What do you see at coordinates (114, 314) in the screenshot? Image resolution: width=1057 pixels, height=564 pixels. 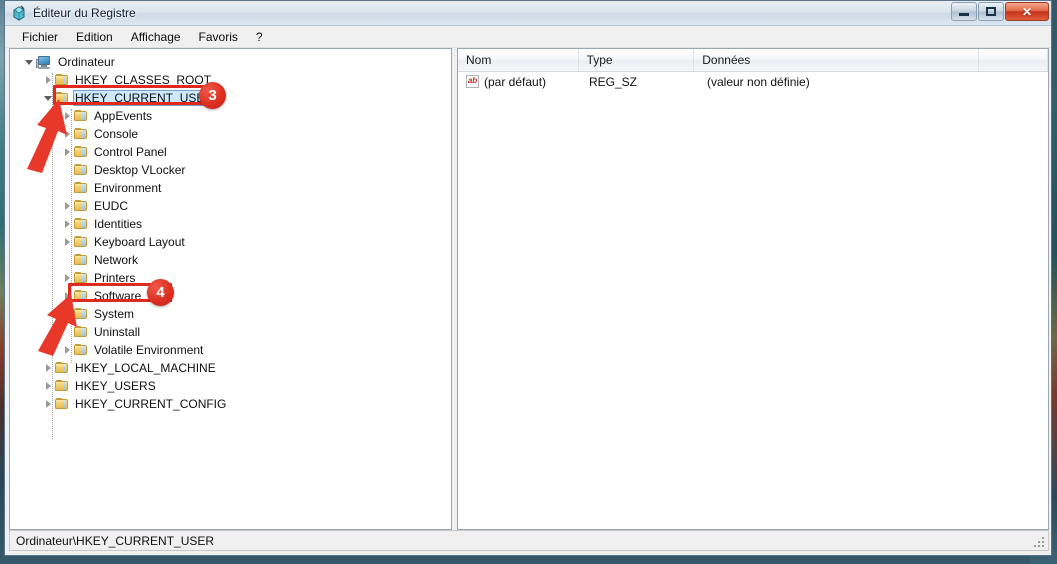 I see `tree-item-label: System` at bounding box center [114, 314].